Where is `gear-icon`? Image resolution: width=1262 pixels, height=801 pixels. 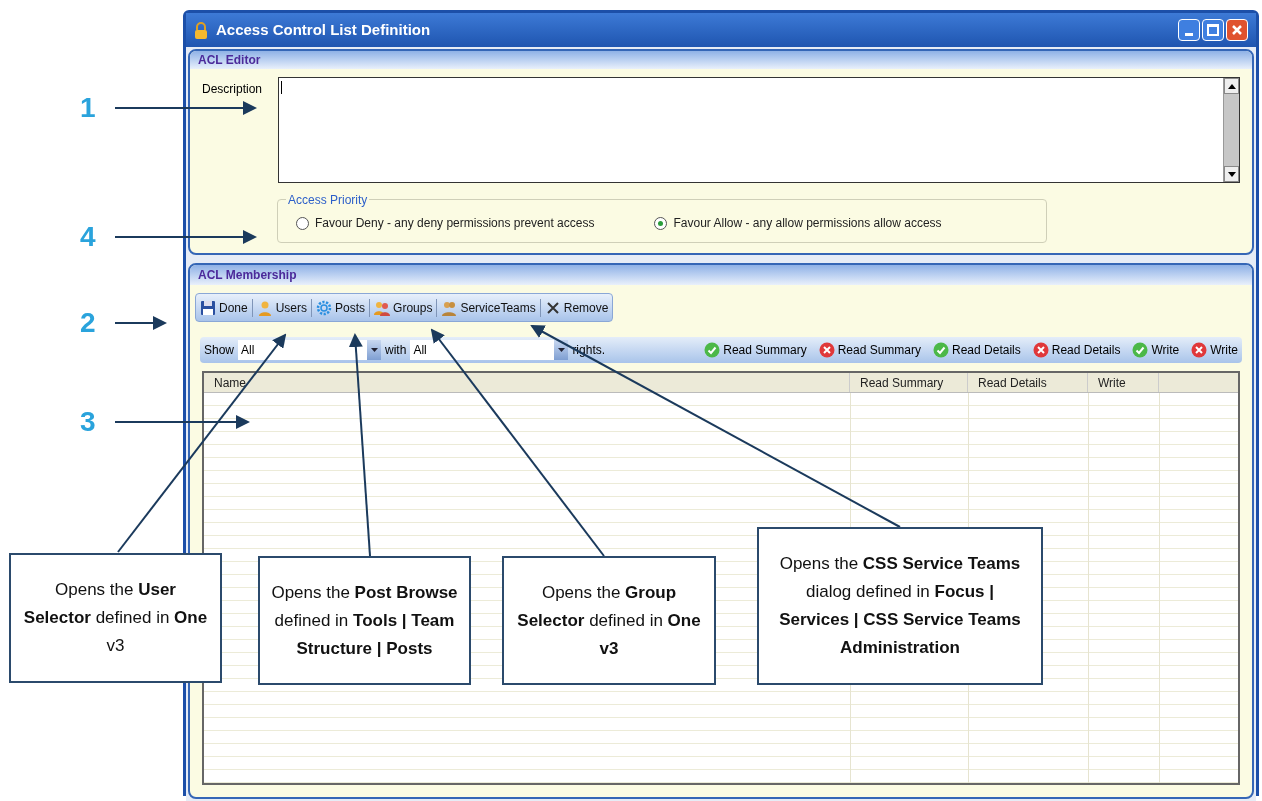
gear-icon is located at coordinates (324, 307).